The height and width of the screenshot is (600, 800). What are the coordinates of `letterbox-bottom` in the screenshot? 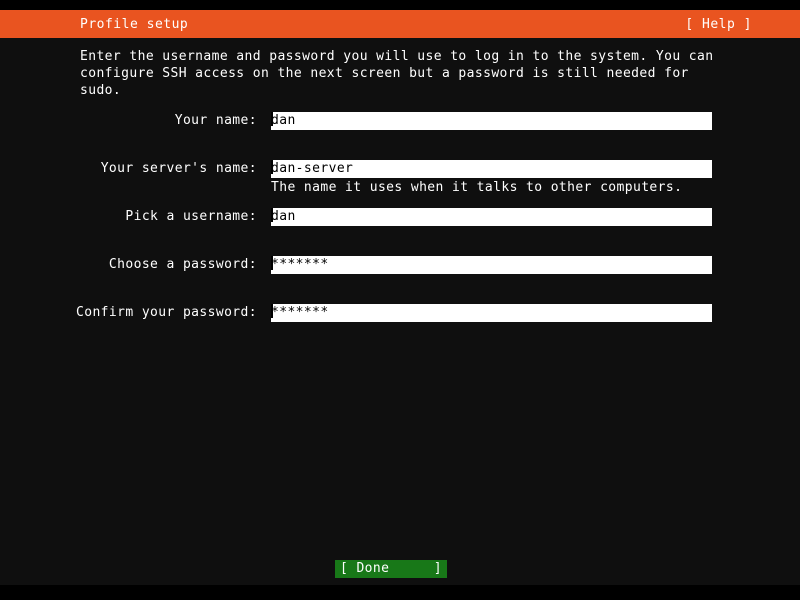 It's located at (400, 592).